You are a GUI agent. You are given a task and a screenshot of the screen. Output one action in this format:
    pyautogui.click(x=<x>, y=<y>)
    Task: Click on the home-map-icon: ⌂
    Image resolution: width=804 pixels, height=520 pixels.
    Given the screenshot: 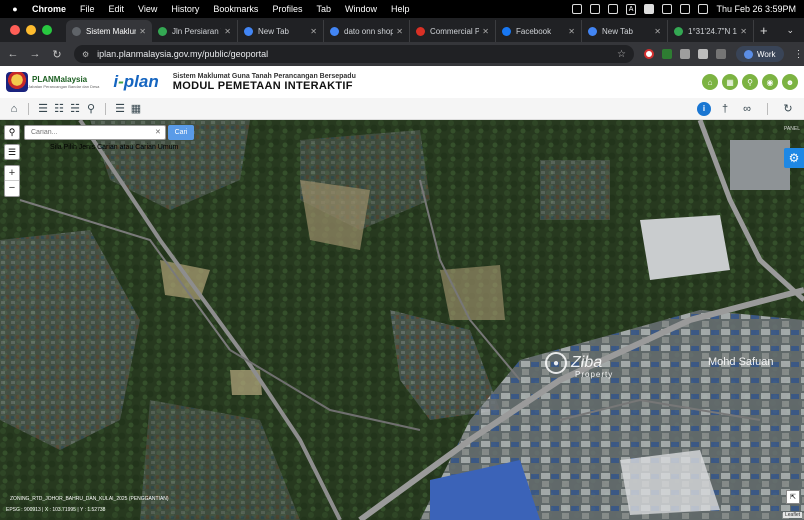 What is the action you would take?
    pyautogui.click(x=14, y=109)
    